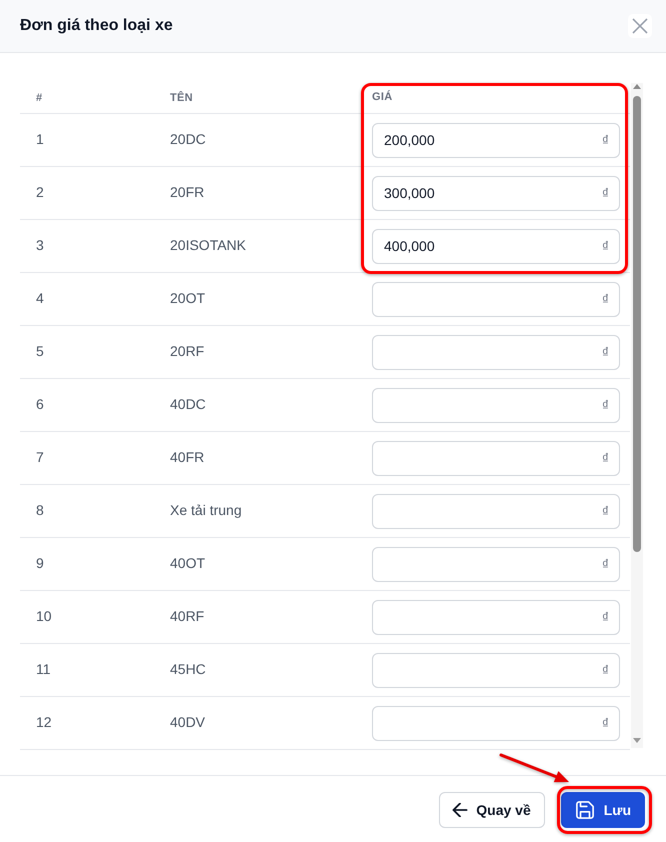 The height and width of the screenshot is (842, 666). I want to click on arrow-left-icon, so click(460, 810).